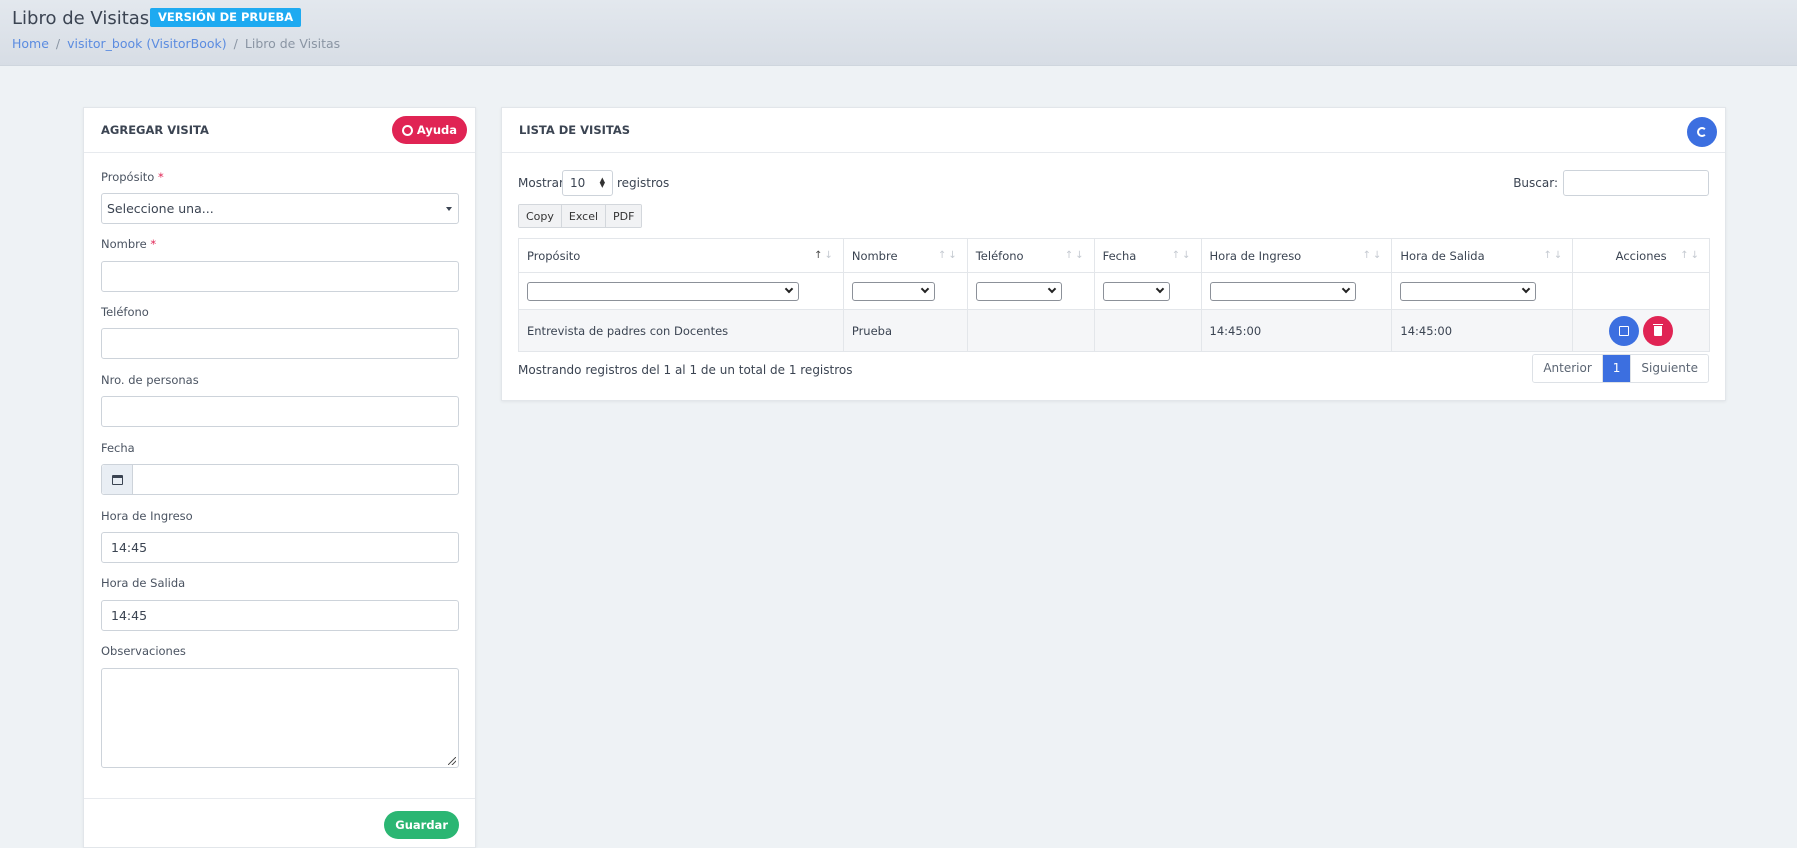  I want to click on name-label: Nombre *, so click(129, 244).